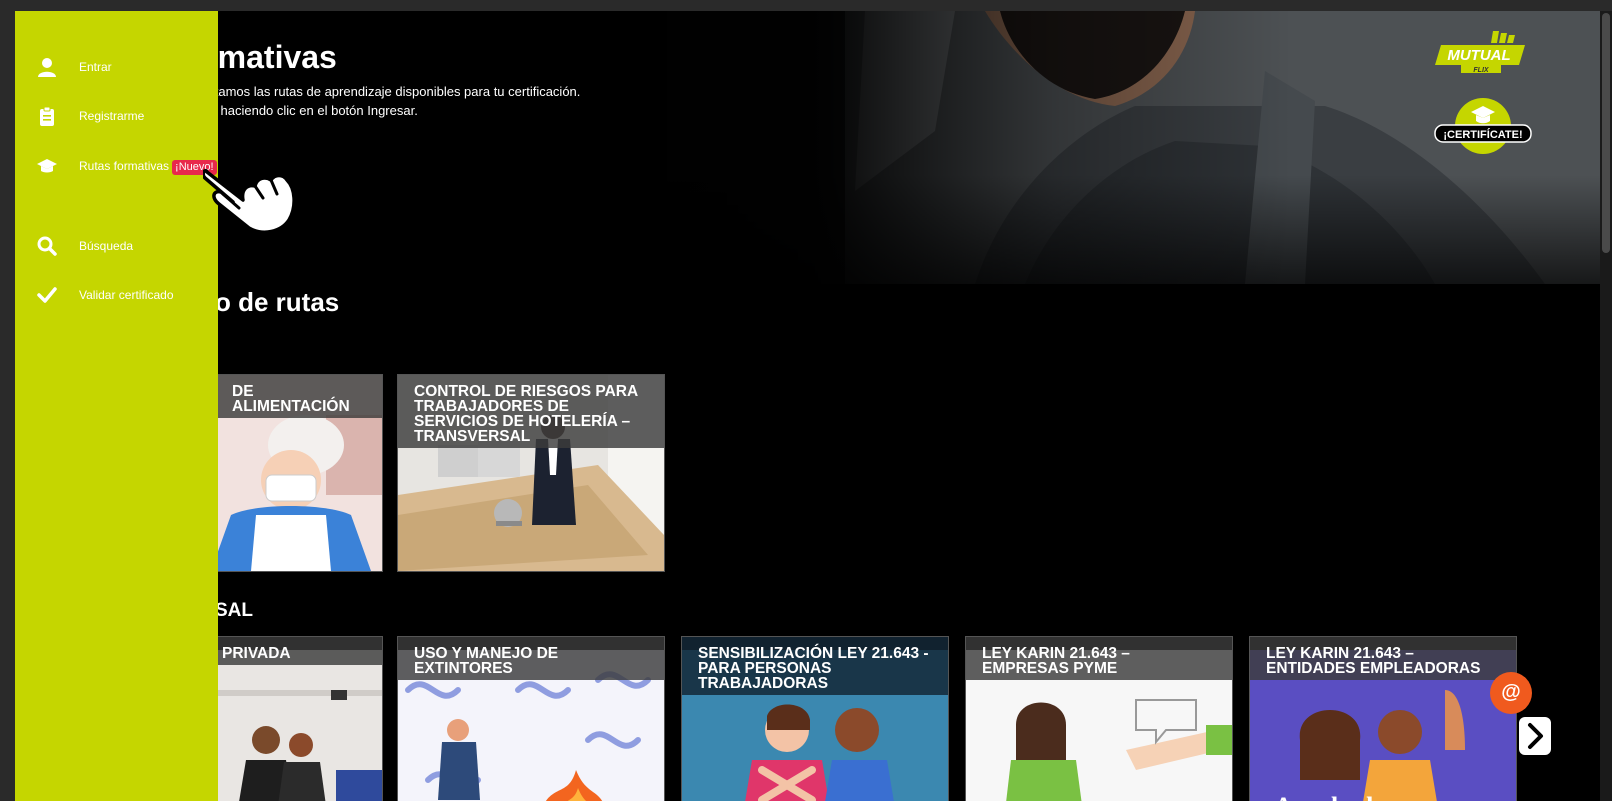 The height and width of the screenshot is (801, 1612). What do you see at coordinates (277, 302) in the screenshot?
I see `section-title-routes: o de rutas` at bounding box center [277, 302].